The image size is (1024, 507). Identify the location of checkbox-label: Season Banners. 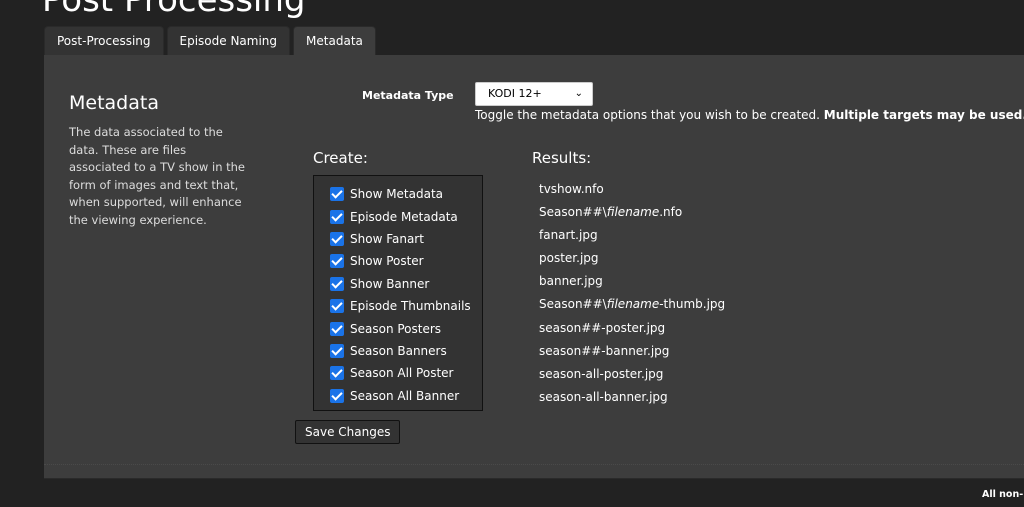
(398, 350).